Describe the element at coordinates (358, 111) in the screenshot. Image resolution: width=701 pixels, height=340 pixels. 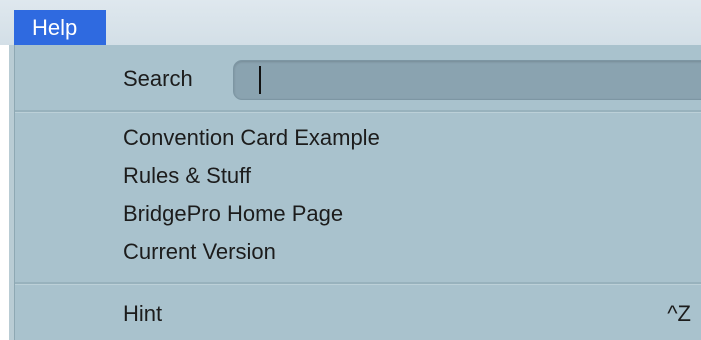
I see `menu-divider-top` at that location.